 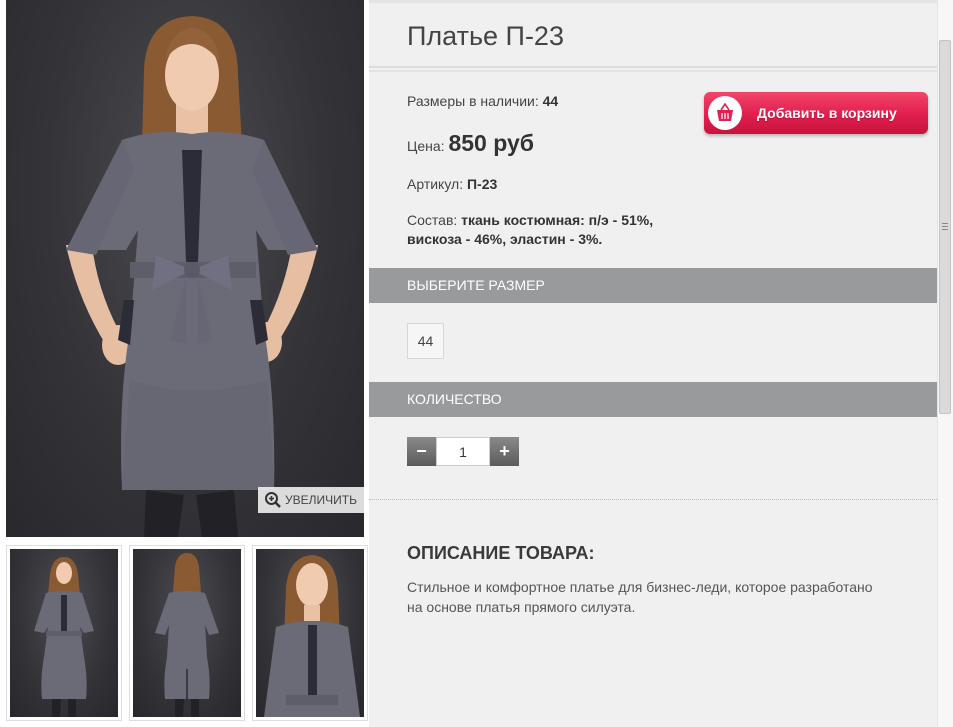 I want to click on quantity-increase-button: +, so click(x=504, y=451).